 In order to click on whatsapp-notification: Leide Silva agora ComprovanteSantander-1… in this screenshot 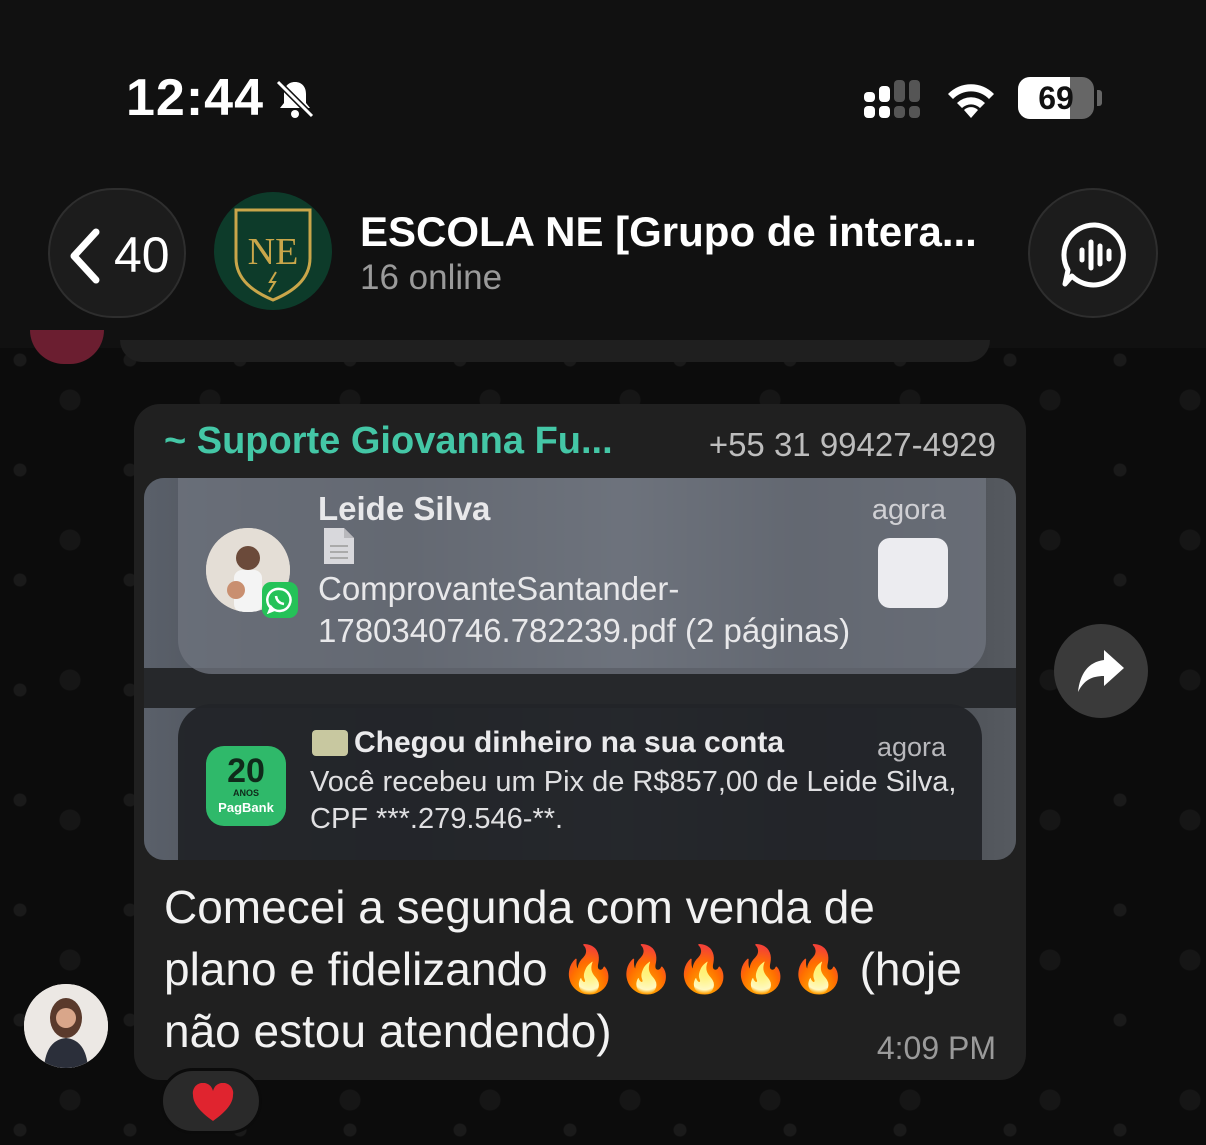, I will do `click(582, 576)`.